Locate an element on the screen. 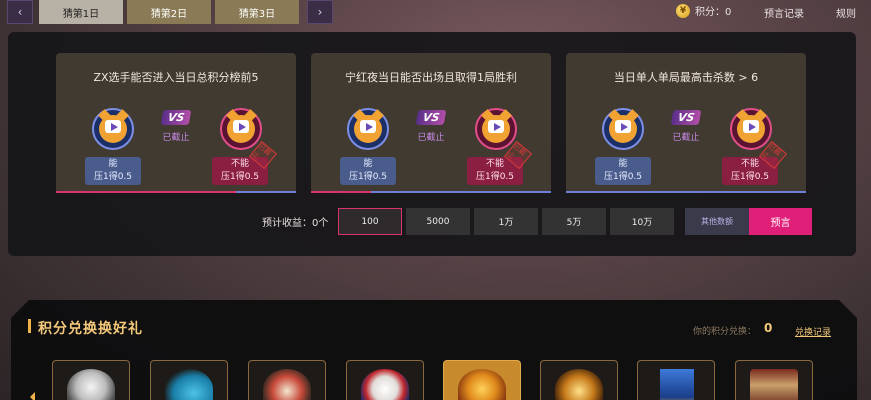 This screenshot has width=871, height=400. card-title: 宁红夜当日能否出场且取得1局胜利 is located at coordinates (431, 77).